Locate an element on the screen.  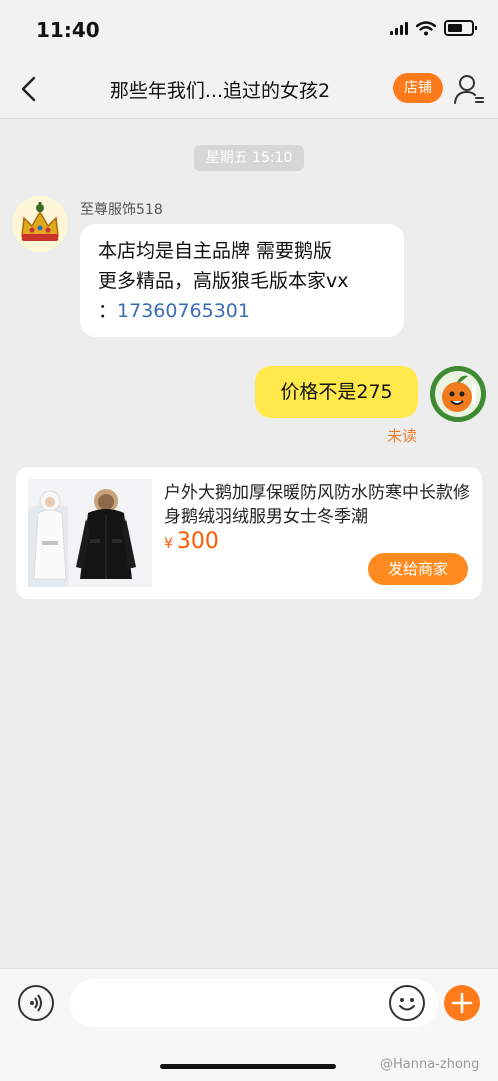
product-card: 户外大鹅加厚保暖防风防水防寒中长款修身鹅绒羽绒服男女士冬季潮 ¥300 发给商家 is located at coordinates (249, 533).